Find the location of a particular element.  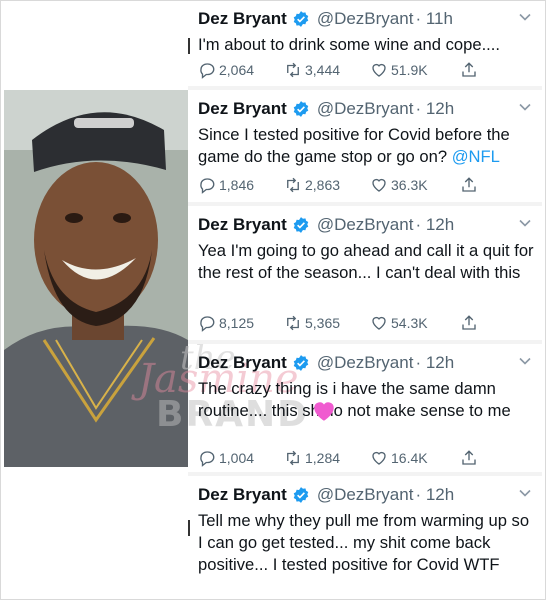

mention-link: @NFL is located at coordinates (476, 156).